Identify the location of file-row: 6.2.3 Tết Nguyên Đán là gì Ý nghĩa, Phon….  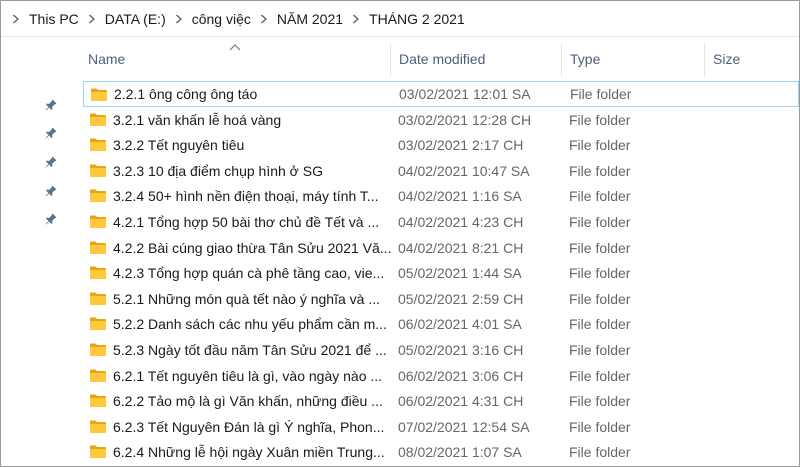
(441, 427).